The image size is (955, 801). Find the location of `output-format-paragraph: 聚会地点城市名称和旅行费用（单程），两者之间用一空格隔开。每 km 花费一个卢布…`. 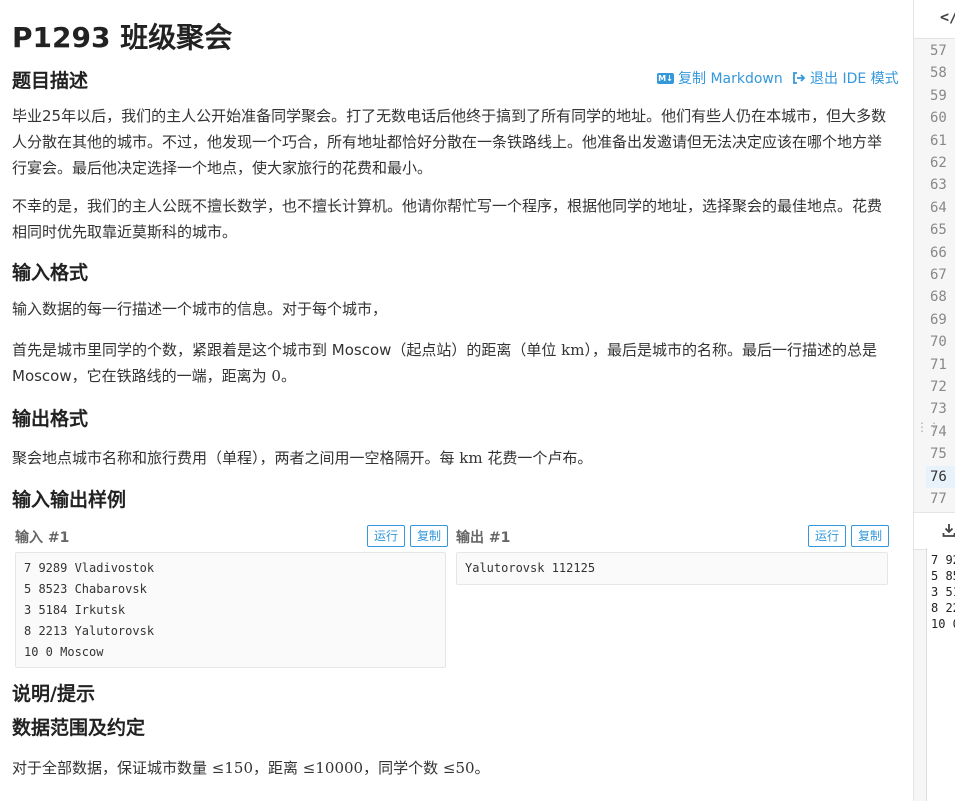

output-format-paragraph: 聚会地点城市名称和旅行费用（单程），两者之间用一空格隔开。每 km 花费一个卢布… is located at coordinates (452, 458).